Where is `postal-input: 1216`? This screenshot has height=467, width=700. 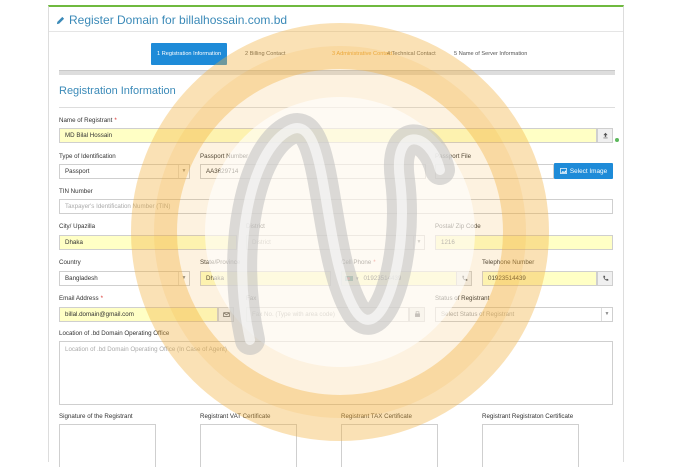 postal-input: 1216 is located at coordinates (524, 242).